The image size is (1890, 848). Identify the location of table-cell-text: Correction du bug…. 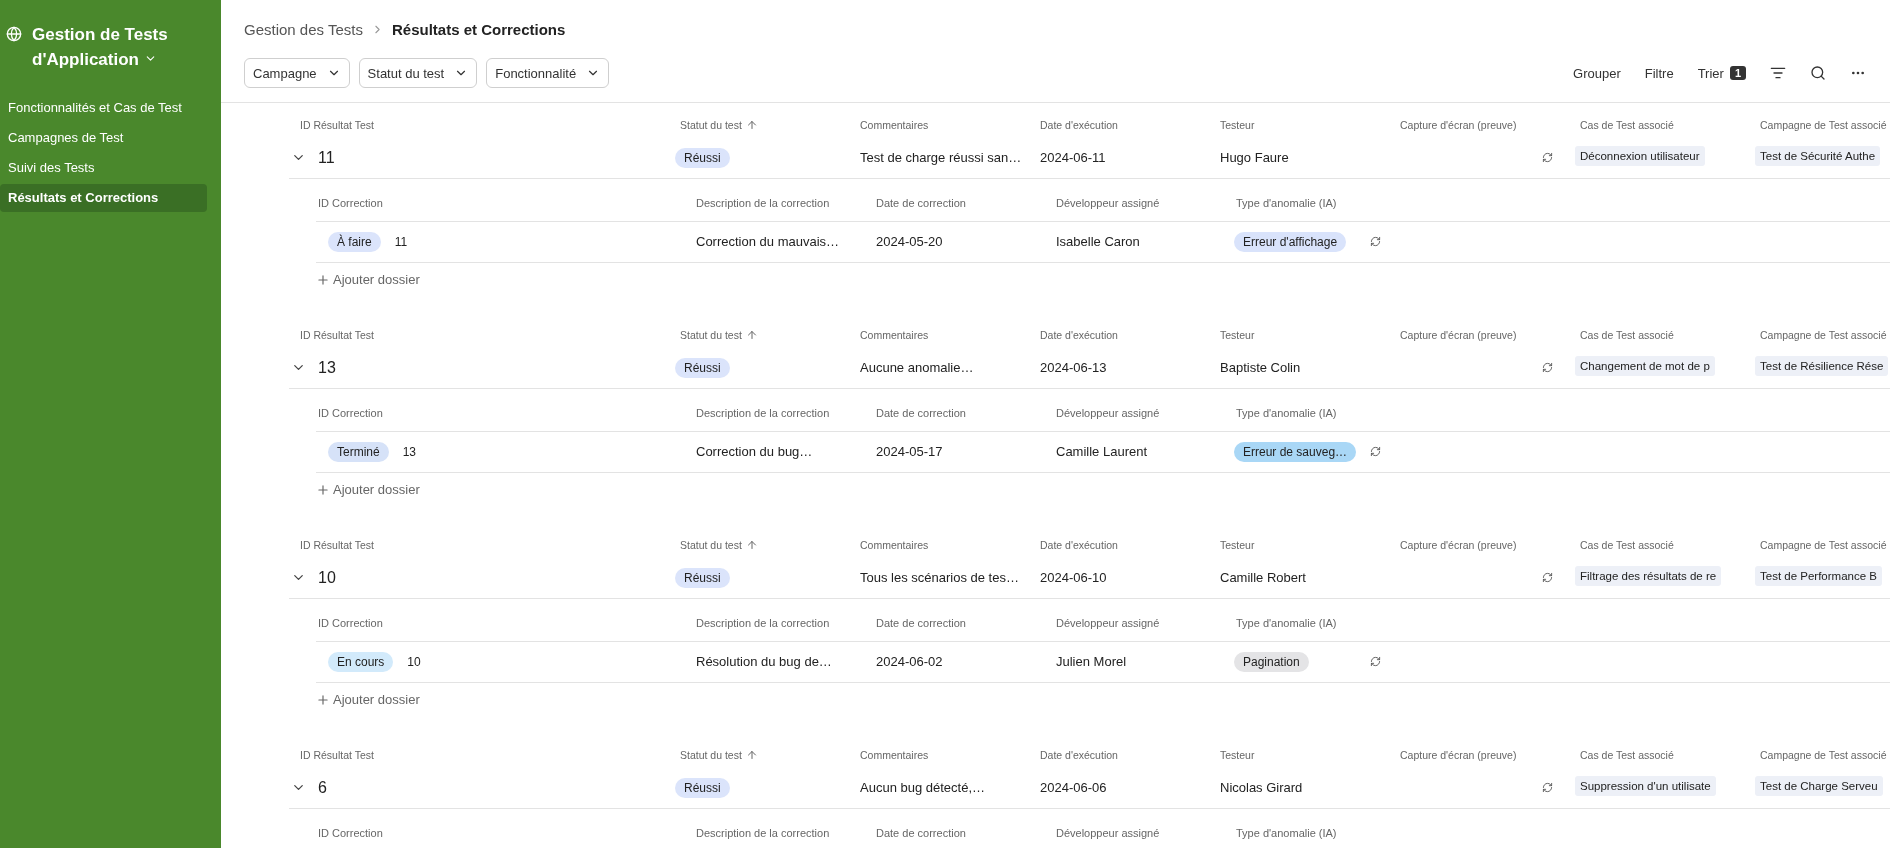
(754, 452).